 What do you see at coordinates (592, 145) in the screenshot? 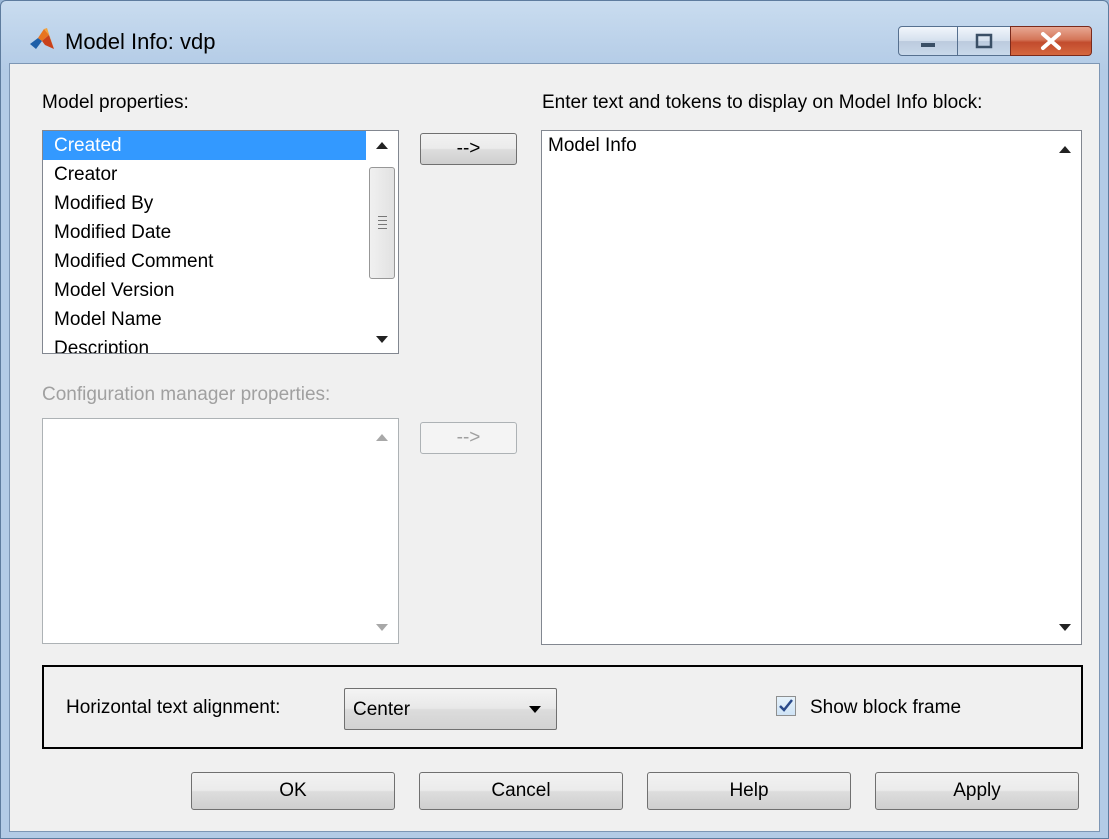
I see `display-text-content: Model Info` at bounding box center [592, 145].